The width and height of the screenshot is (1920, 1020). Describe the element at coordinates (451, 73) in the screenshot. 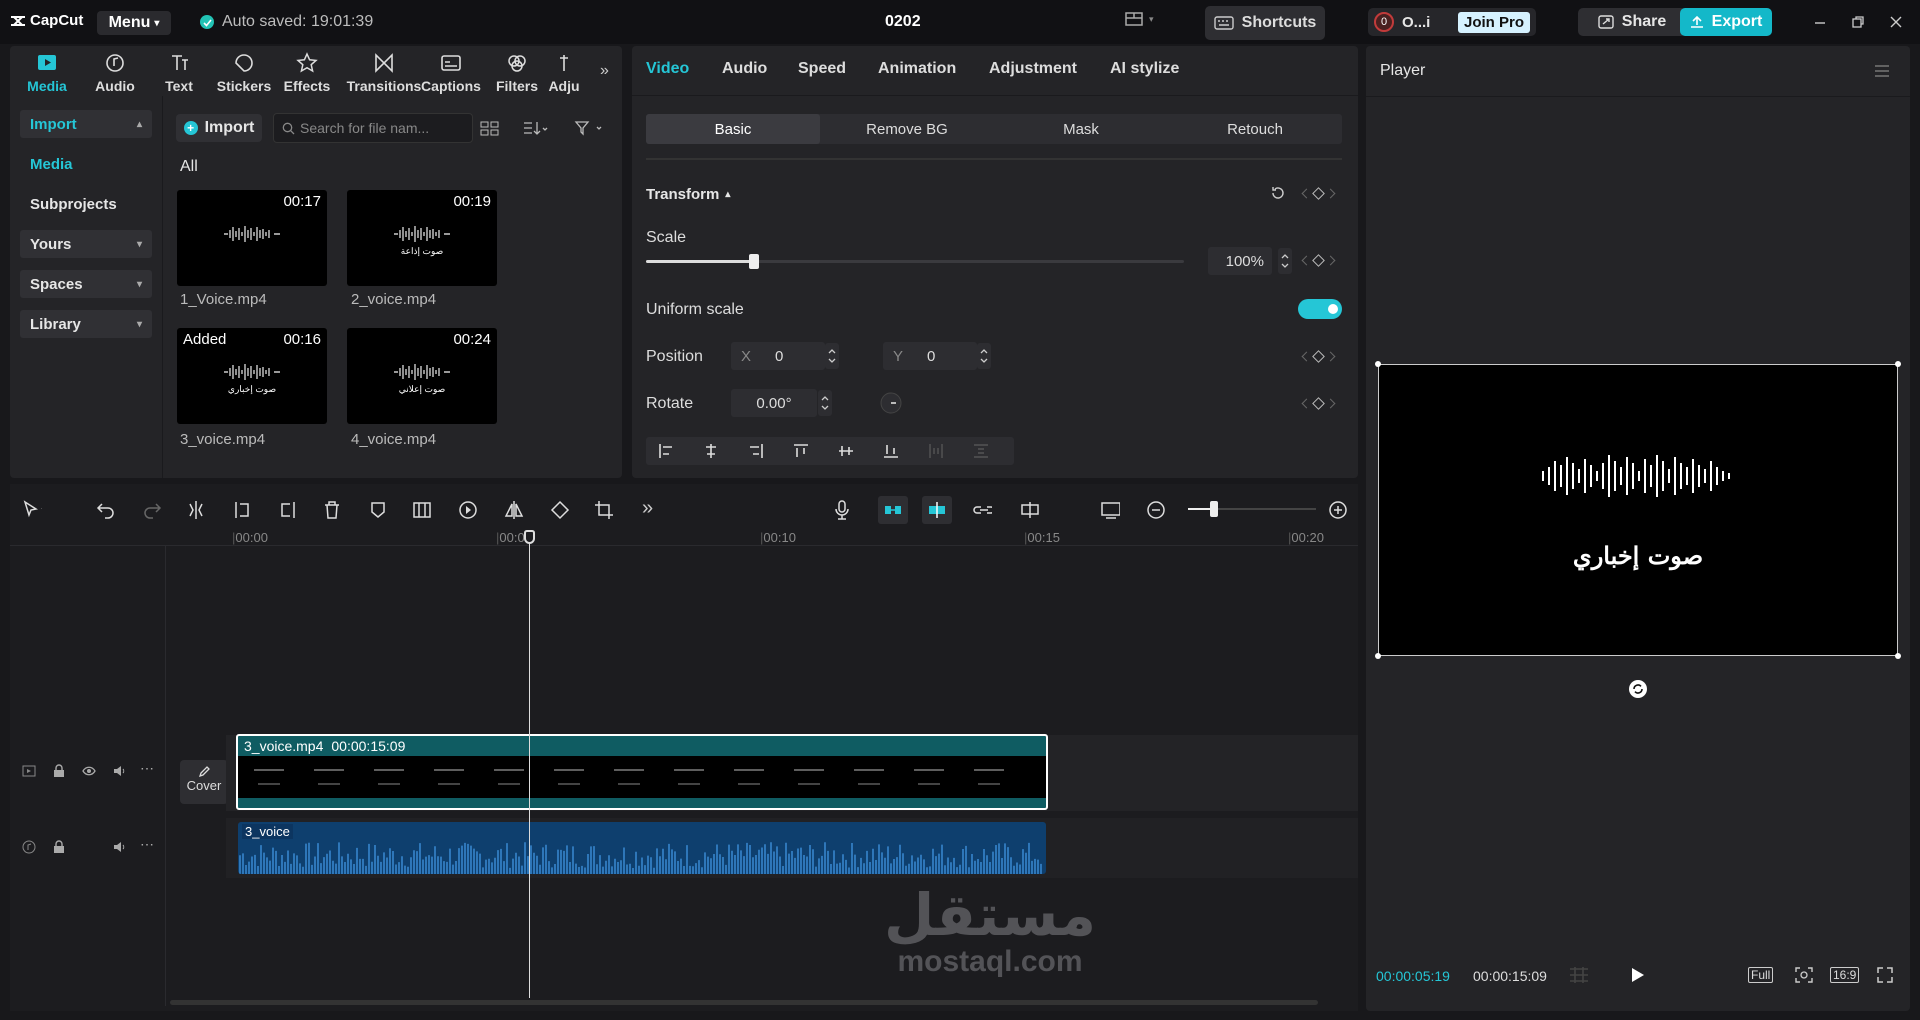

I see `tab-captions: Captions` at that location.